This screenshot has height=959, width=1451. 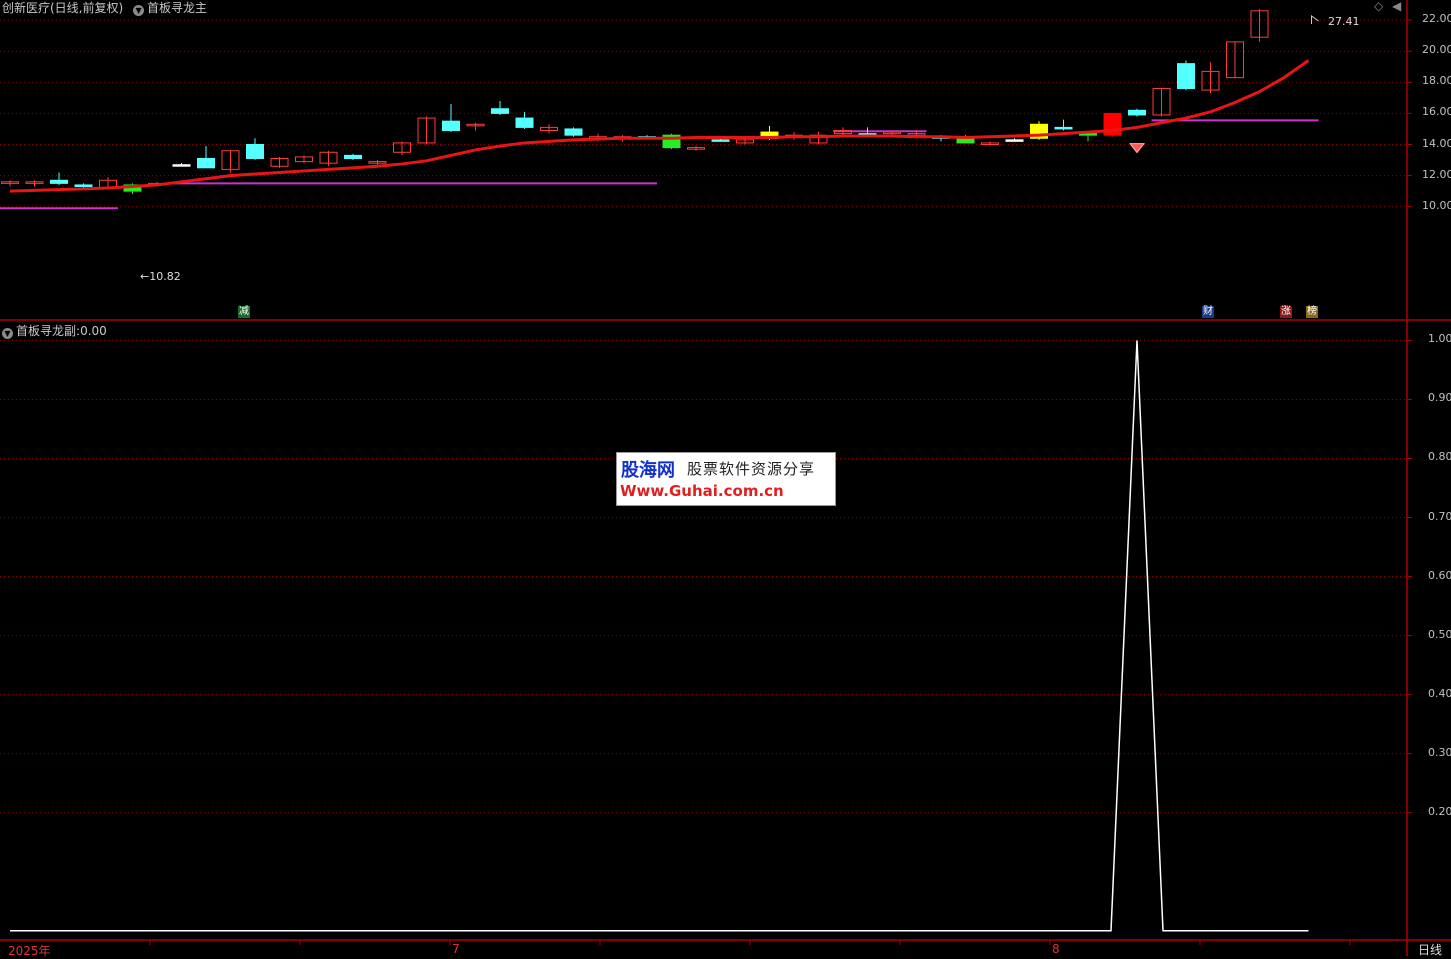 I want to click on event-tag-reduce: 减, so click(x=244, y=312).